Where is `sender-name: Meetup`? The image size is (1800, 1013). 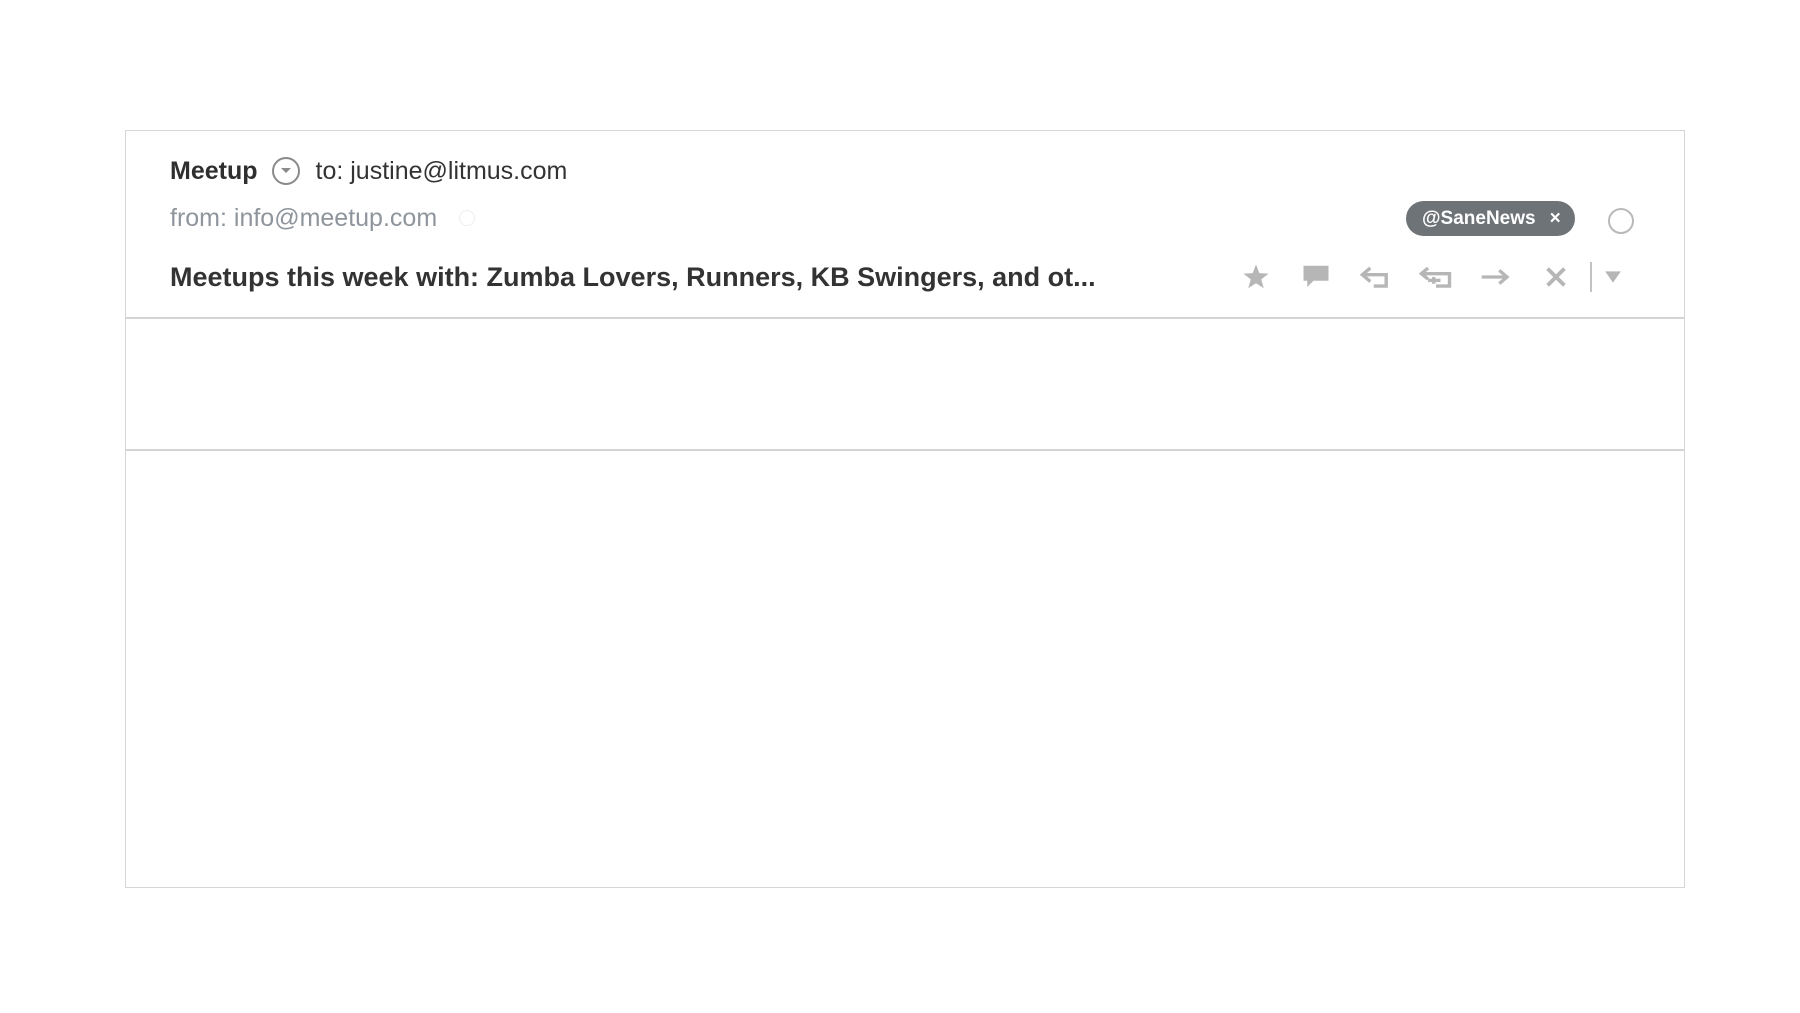 sender-name: Meetup is located at coordinates (214, 171).